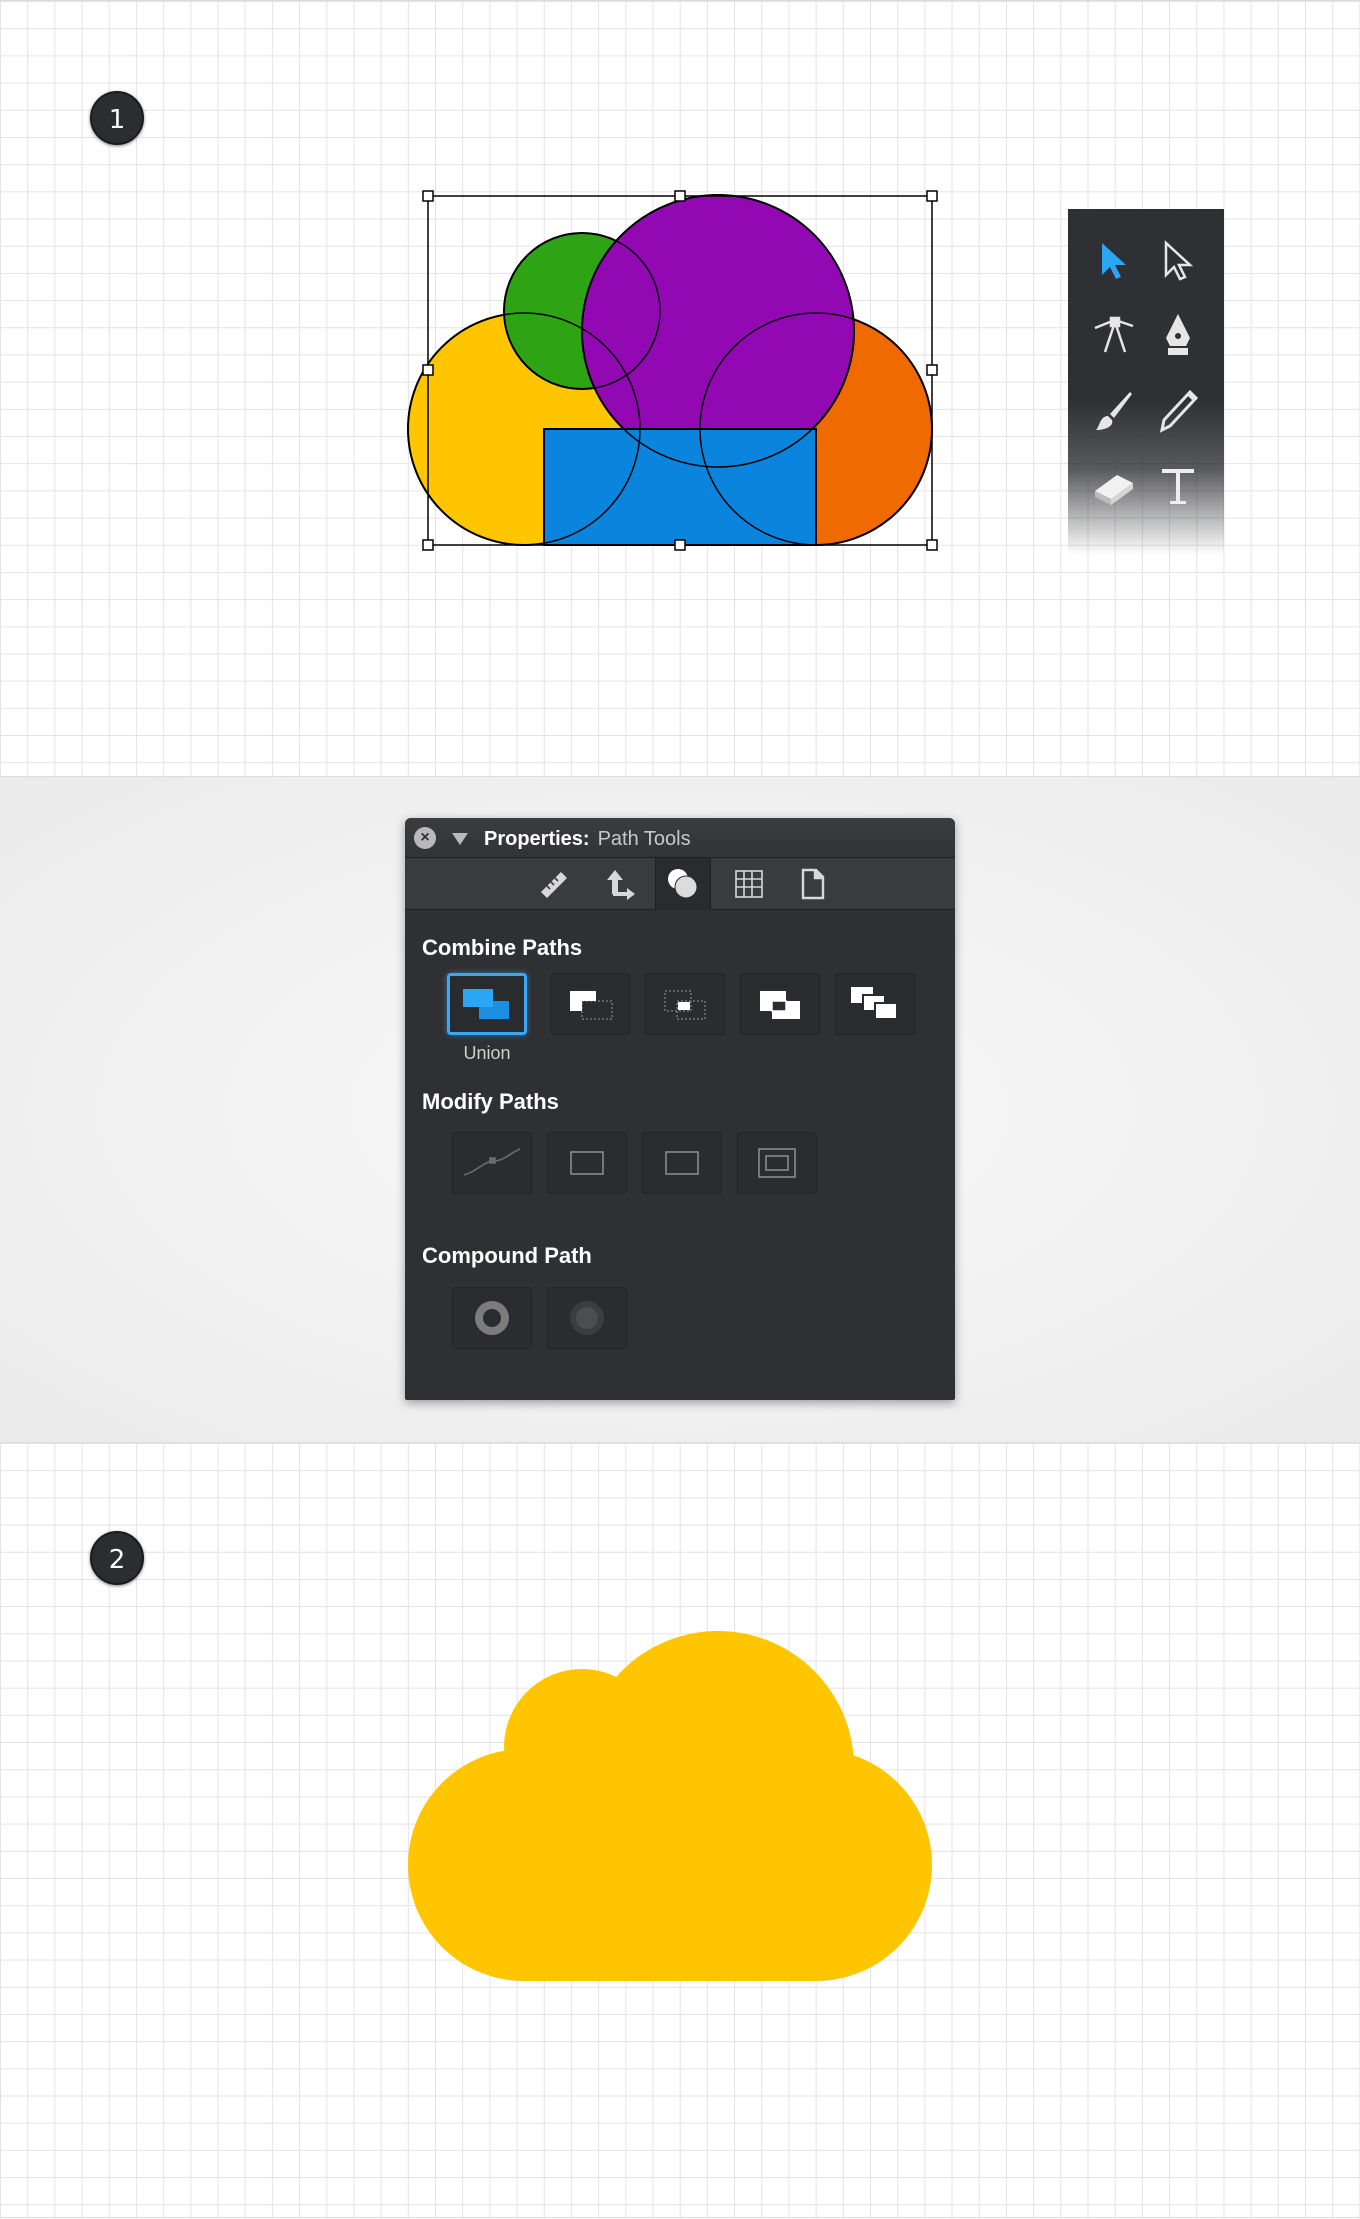 This screenshot has width=1360, height=2219. Describe the element at coordinates (1114, 261) in the screenshot. I see `selection-arrow-icon` at that location.